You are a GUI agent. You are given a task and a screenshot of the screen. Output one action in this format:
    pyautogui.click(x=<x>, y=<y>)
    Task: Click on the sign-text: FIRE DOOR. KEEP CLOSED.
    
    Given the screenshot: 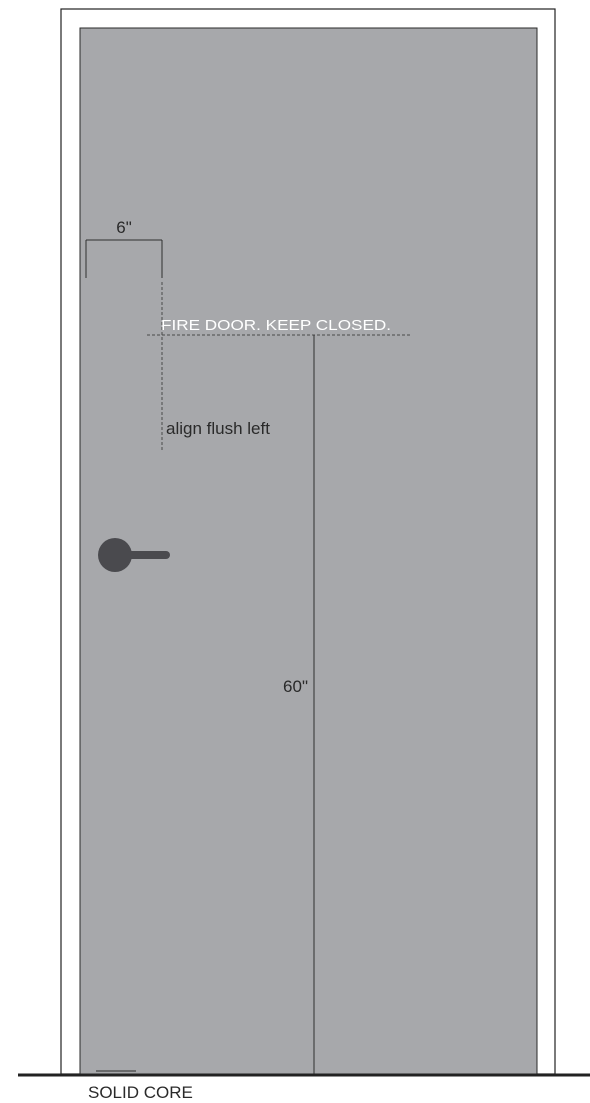 What is the action you would take?
    pyautogui.click(x=276, y=326)
    